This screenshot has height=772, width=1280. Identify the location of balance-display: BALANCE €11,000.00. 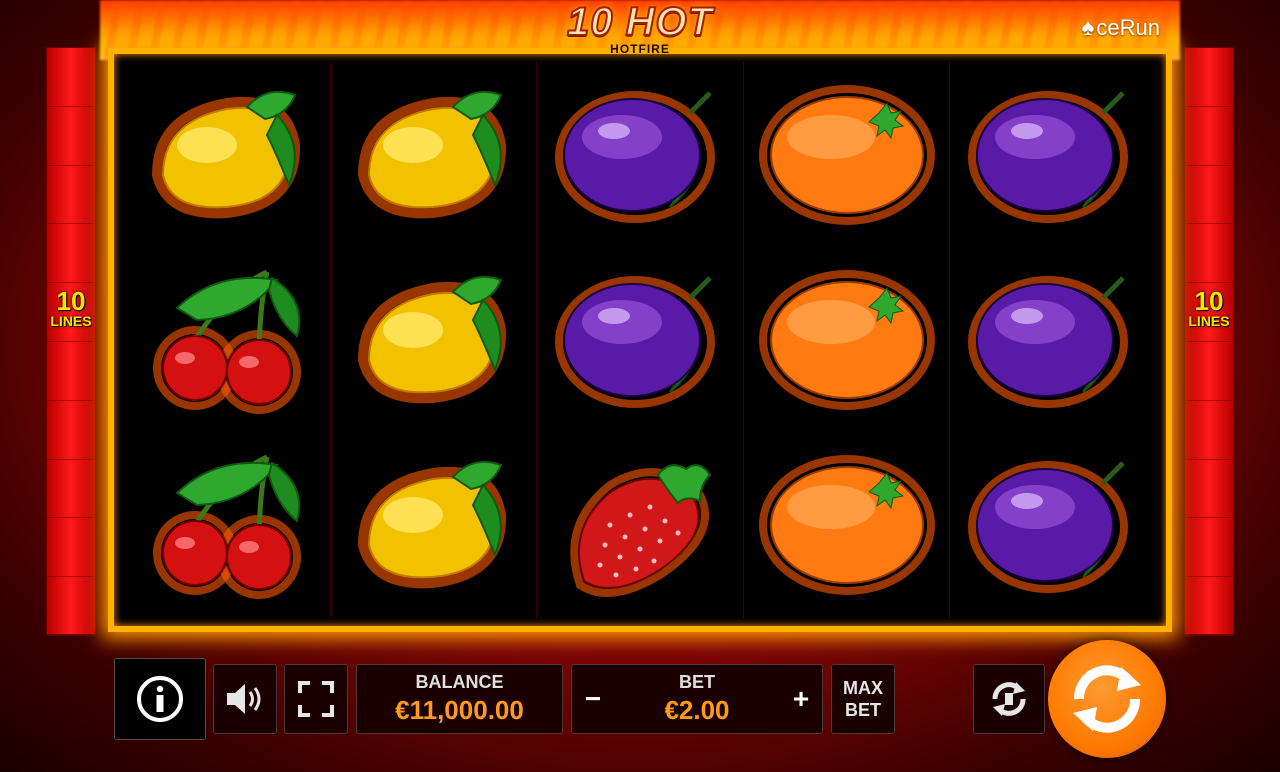
(459, 699).